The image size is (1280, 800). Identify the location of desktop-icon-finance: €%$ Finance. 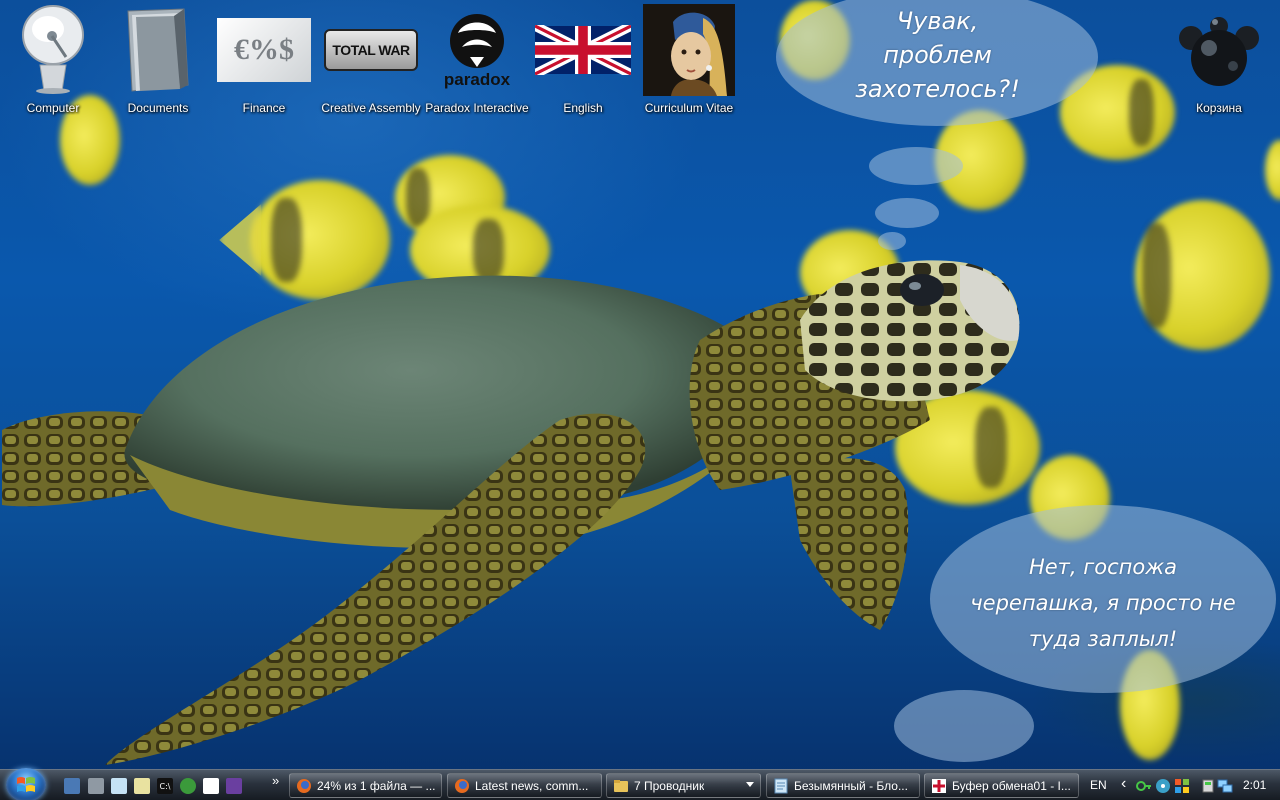
(264, 61).